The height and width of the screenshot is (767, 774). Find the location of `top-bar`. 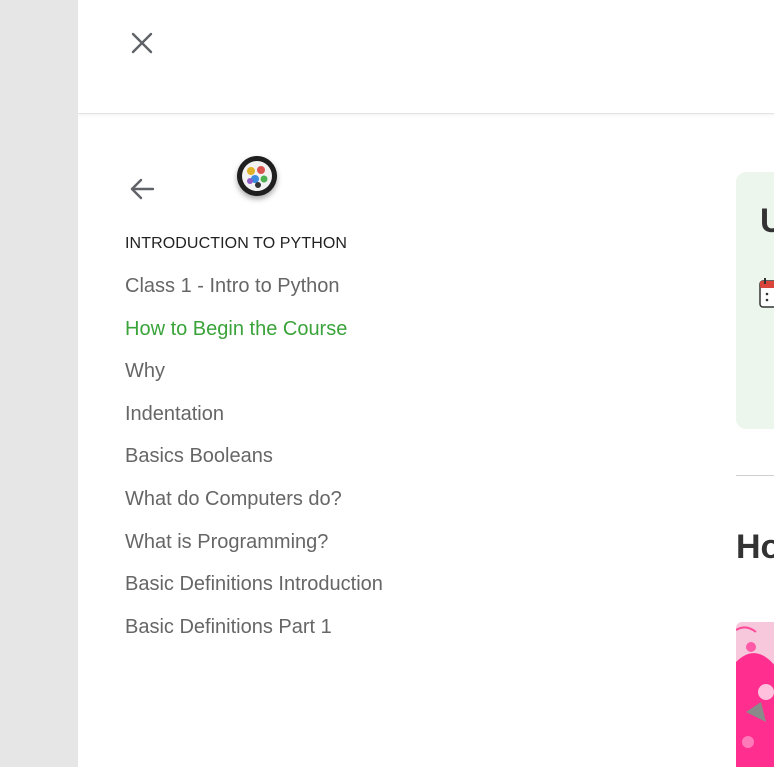

top-bar is located at coordinates (426, 57).